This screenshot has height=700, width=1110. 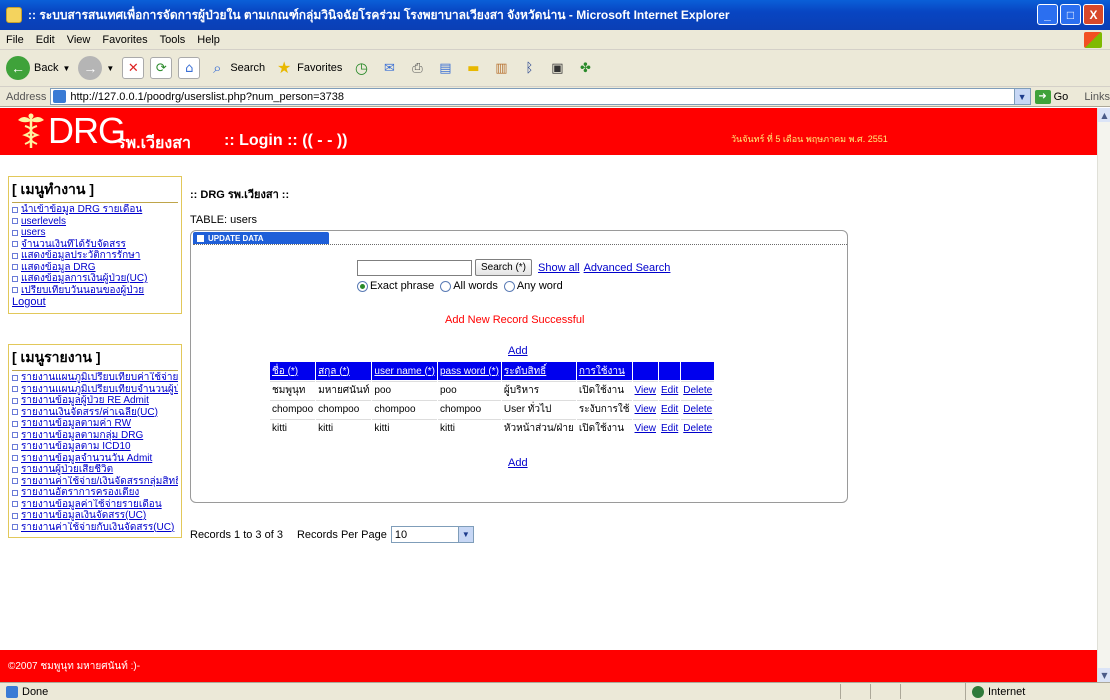 I want to click on close-button: X, so click(x=1093, y=14).